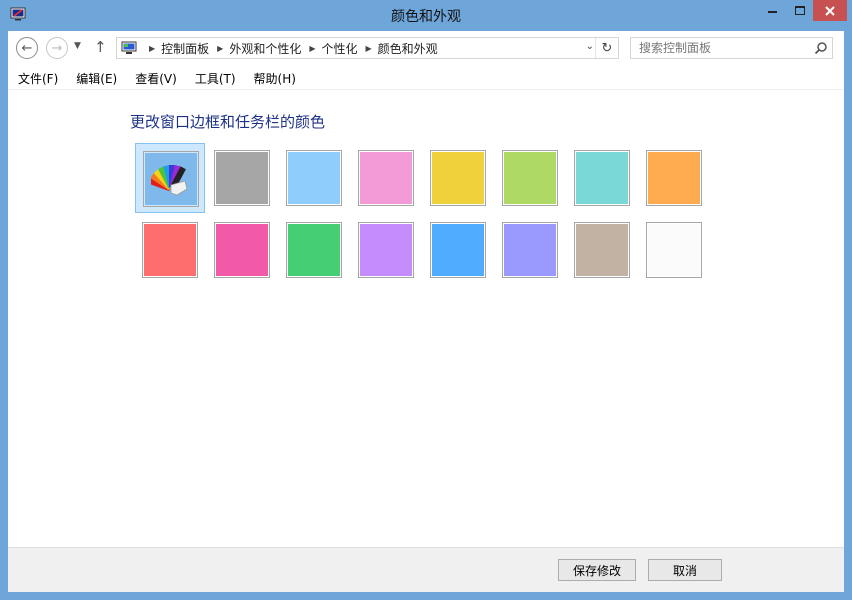 The height and width of the screenshot is (600, 852). Describe the element at coordinates (37, 78) in the screenshot. I see `menu-file: 文件(F)` at that location.